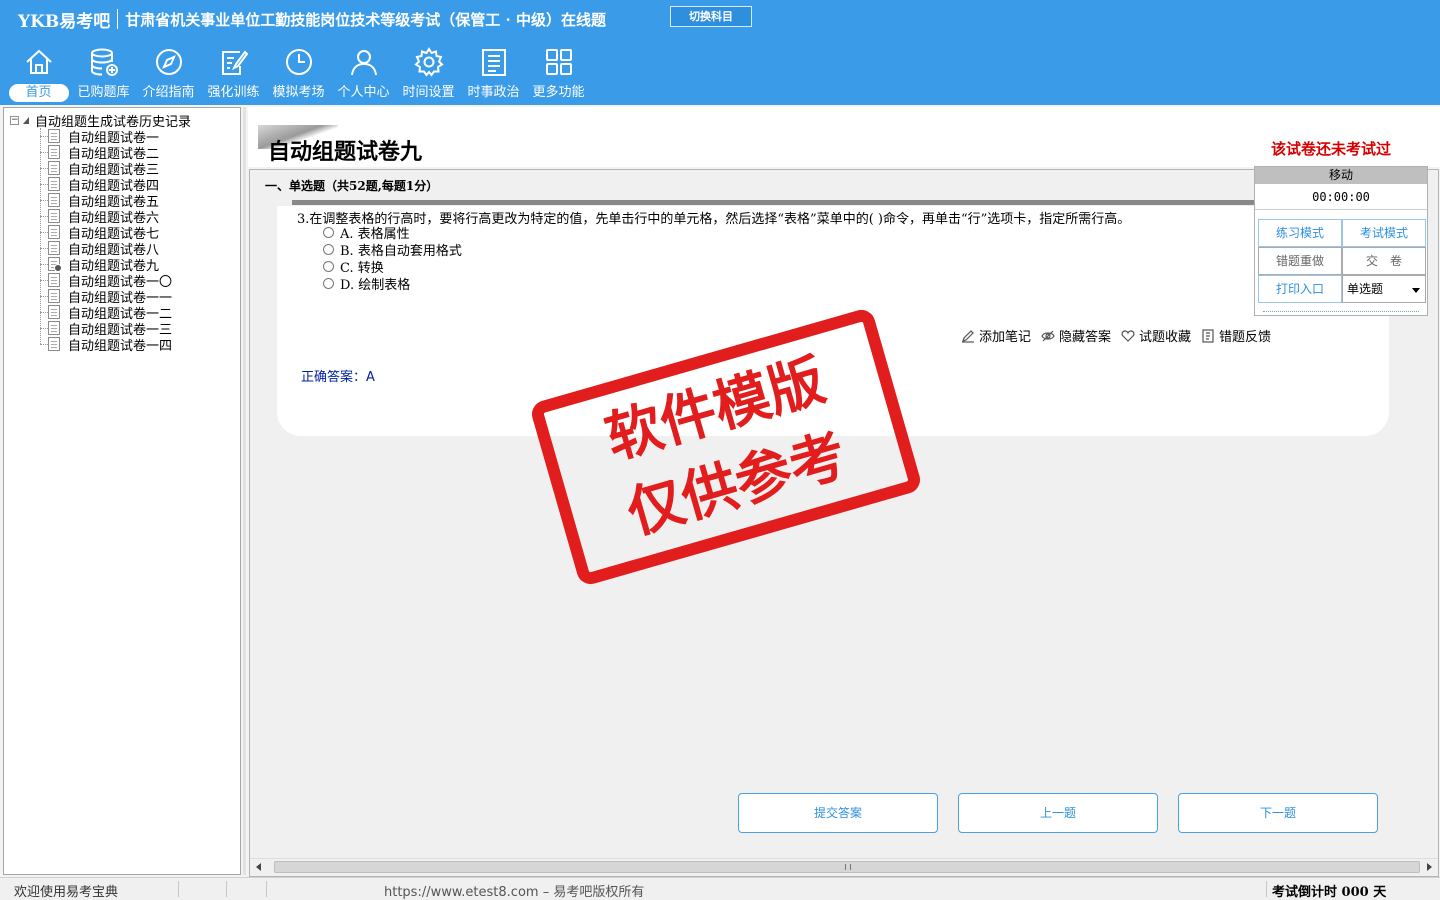 Image resolution: width=1440 pixels, height=900 pixels. Describe the element at coordinates (428, 75) in the screenshot. I see `nav-time-settings: 时间设置` at that location.